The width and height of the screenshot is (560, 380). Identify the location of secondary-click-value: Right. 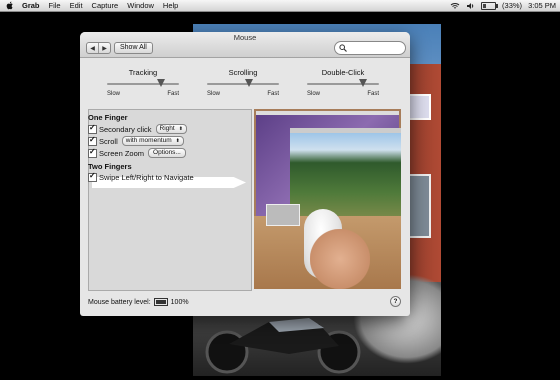
(167, 128).